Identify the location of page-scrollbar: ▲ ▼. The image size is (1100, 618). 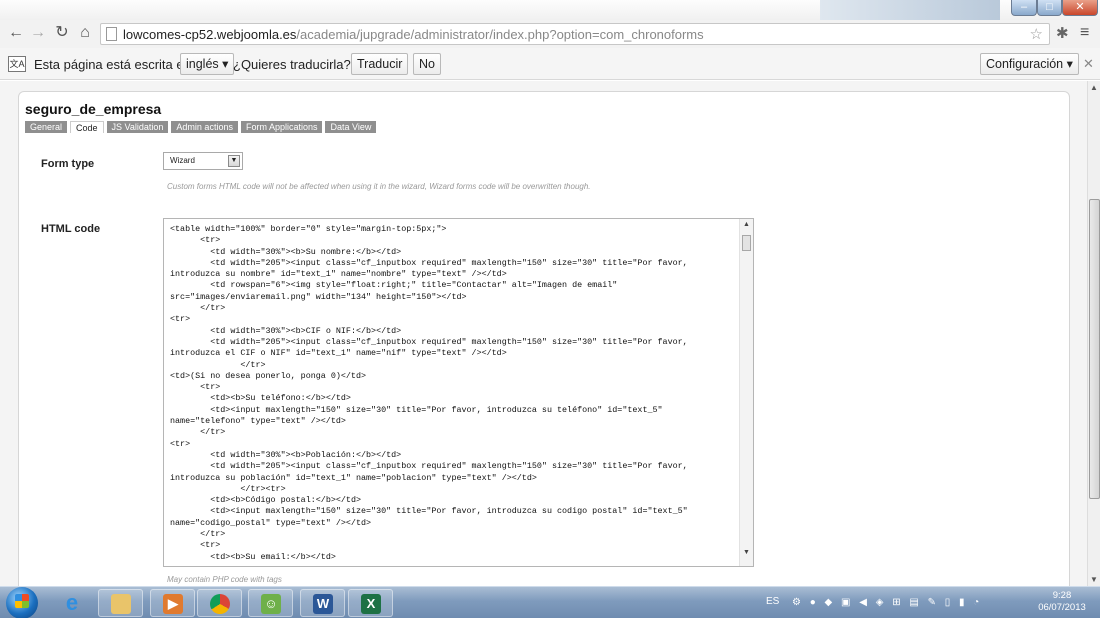
(1093, 333).